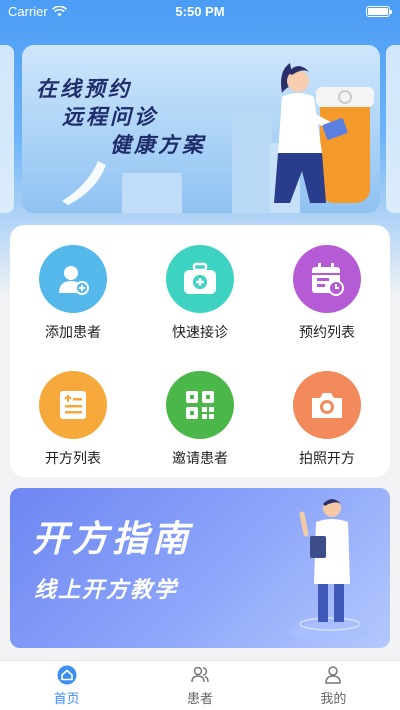 The height and width of the screenshot is (710, 400). Describe the element at coordinates (84, 88) in the screenshot. I see `banner-line-1: 在线预约` at that location.